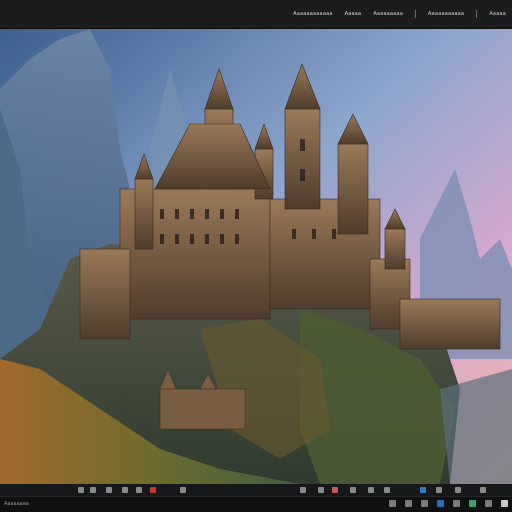 The height and width of the screenshot is (512, 512). I want to click on taskbar-label: Aaaaaaaa, so click(16, 504).